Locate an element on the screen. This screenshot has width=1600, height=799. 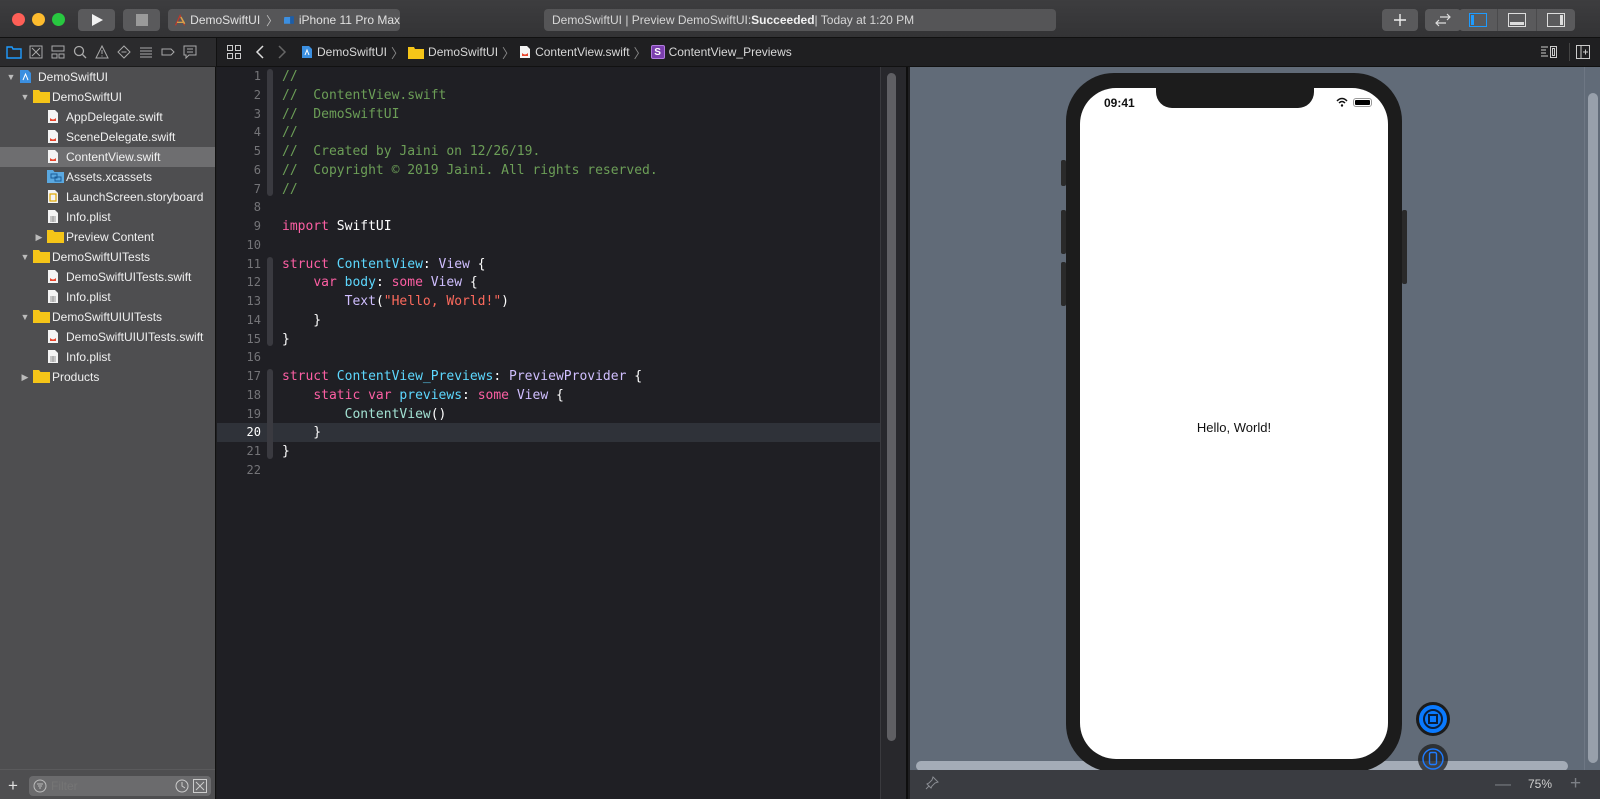
code-review-button is located at coordinates (1443, 20).